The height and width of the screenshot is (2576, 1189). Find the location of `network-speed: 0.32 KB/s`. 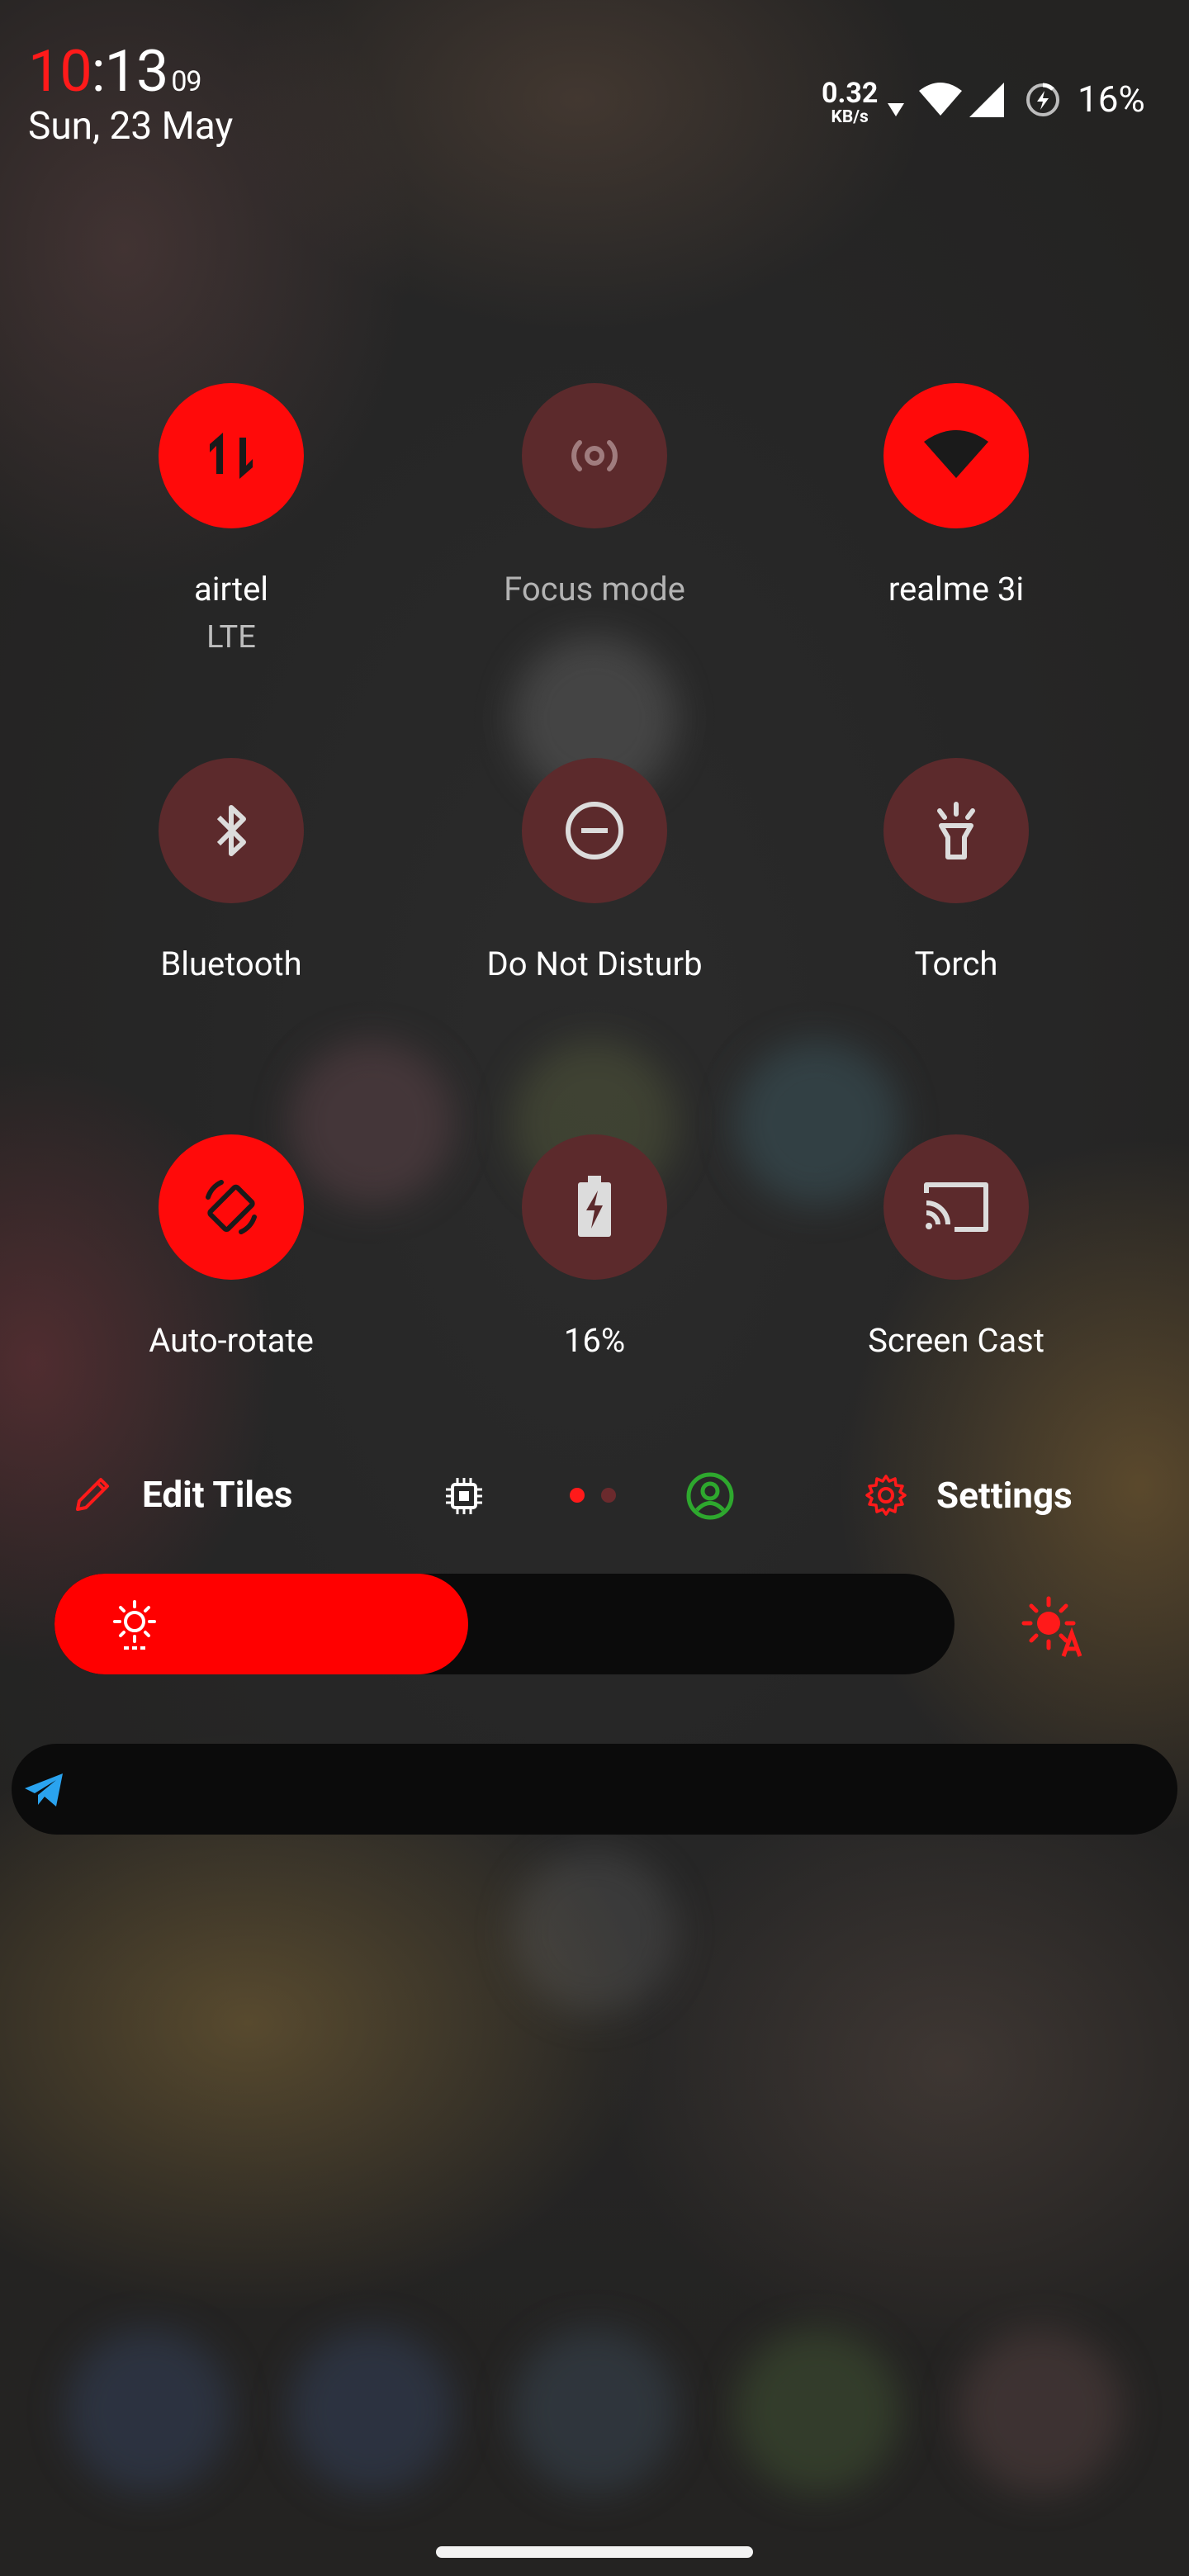

network-speed: 0.32 KB/s is located at coordinates (850, 102).